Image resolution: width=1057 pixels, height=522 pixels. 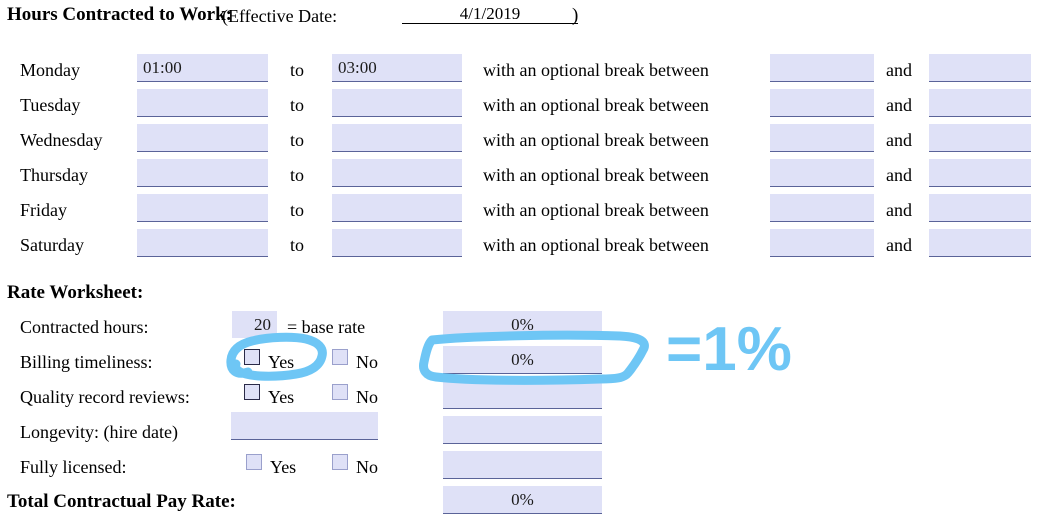 I want to click on effective-date-input: 4/1/2019, so click(x=490, y=14).